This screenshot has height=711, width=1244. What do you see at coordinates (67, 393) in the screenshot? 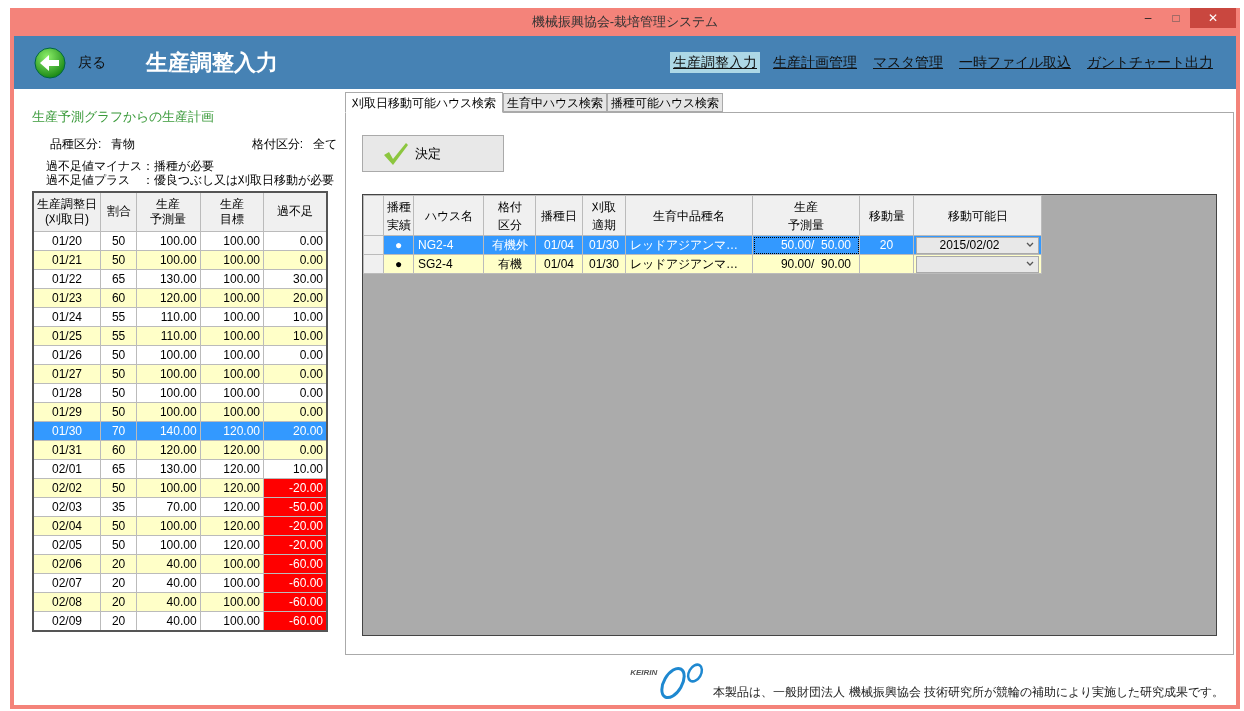
I see `table-cell: 01/28` at bounding box center [67, 393].